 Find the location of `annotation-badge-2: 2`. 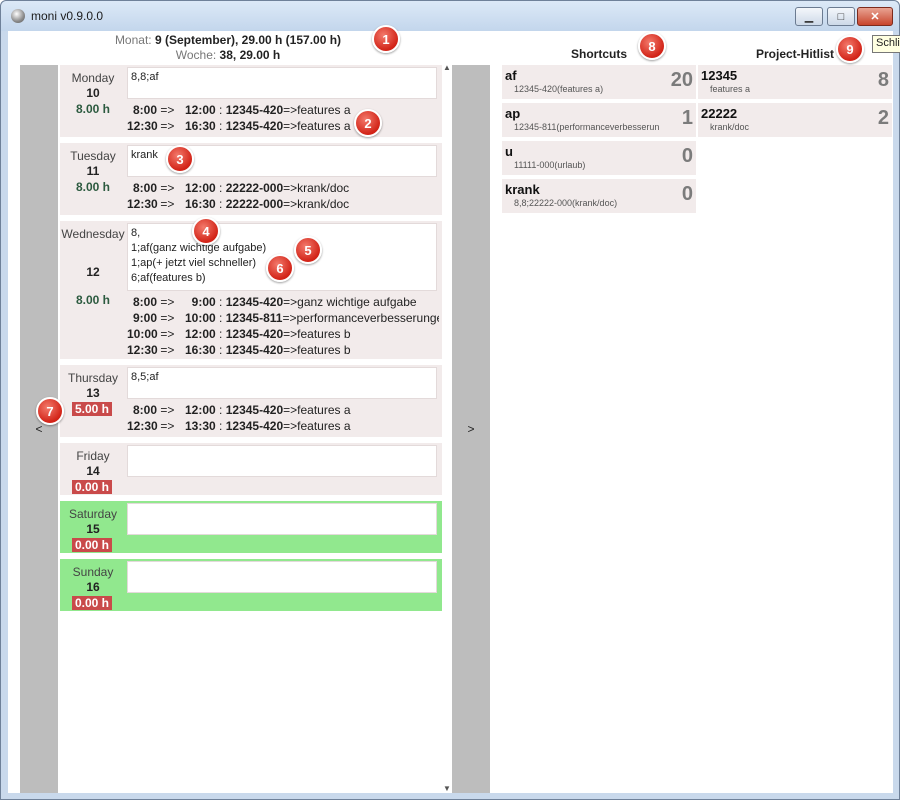

annotation-badge-2: 2 is located at coordinates (368, 123).